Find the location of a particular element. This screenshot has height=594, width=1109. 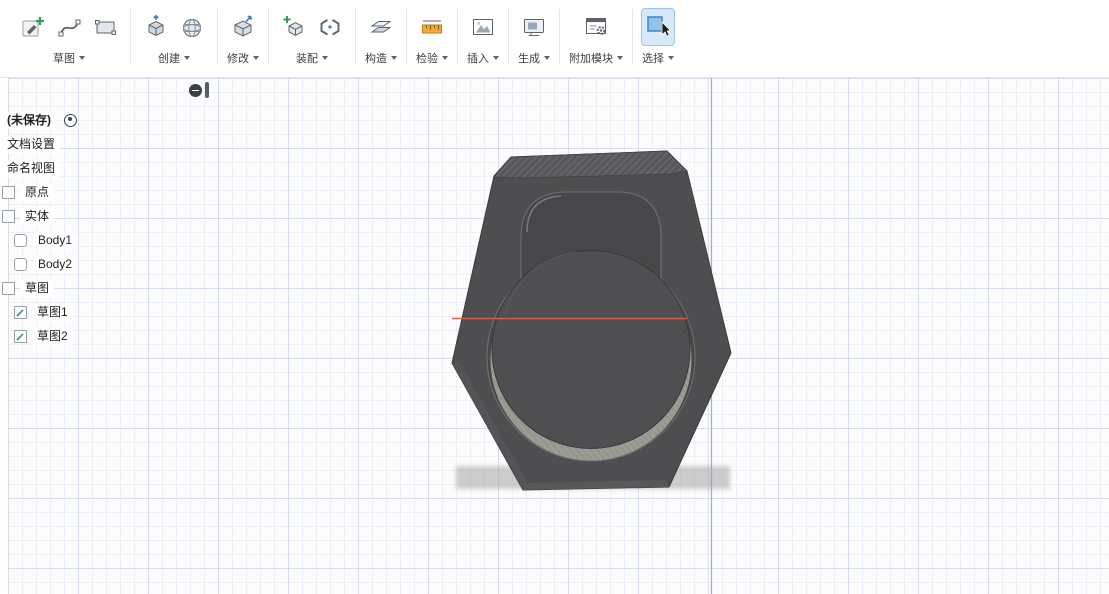

browser-item-label: 命名视图 is located at coordinates (31, 168).